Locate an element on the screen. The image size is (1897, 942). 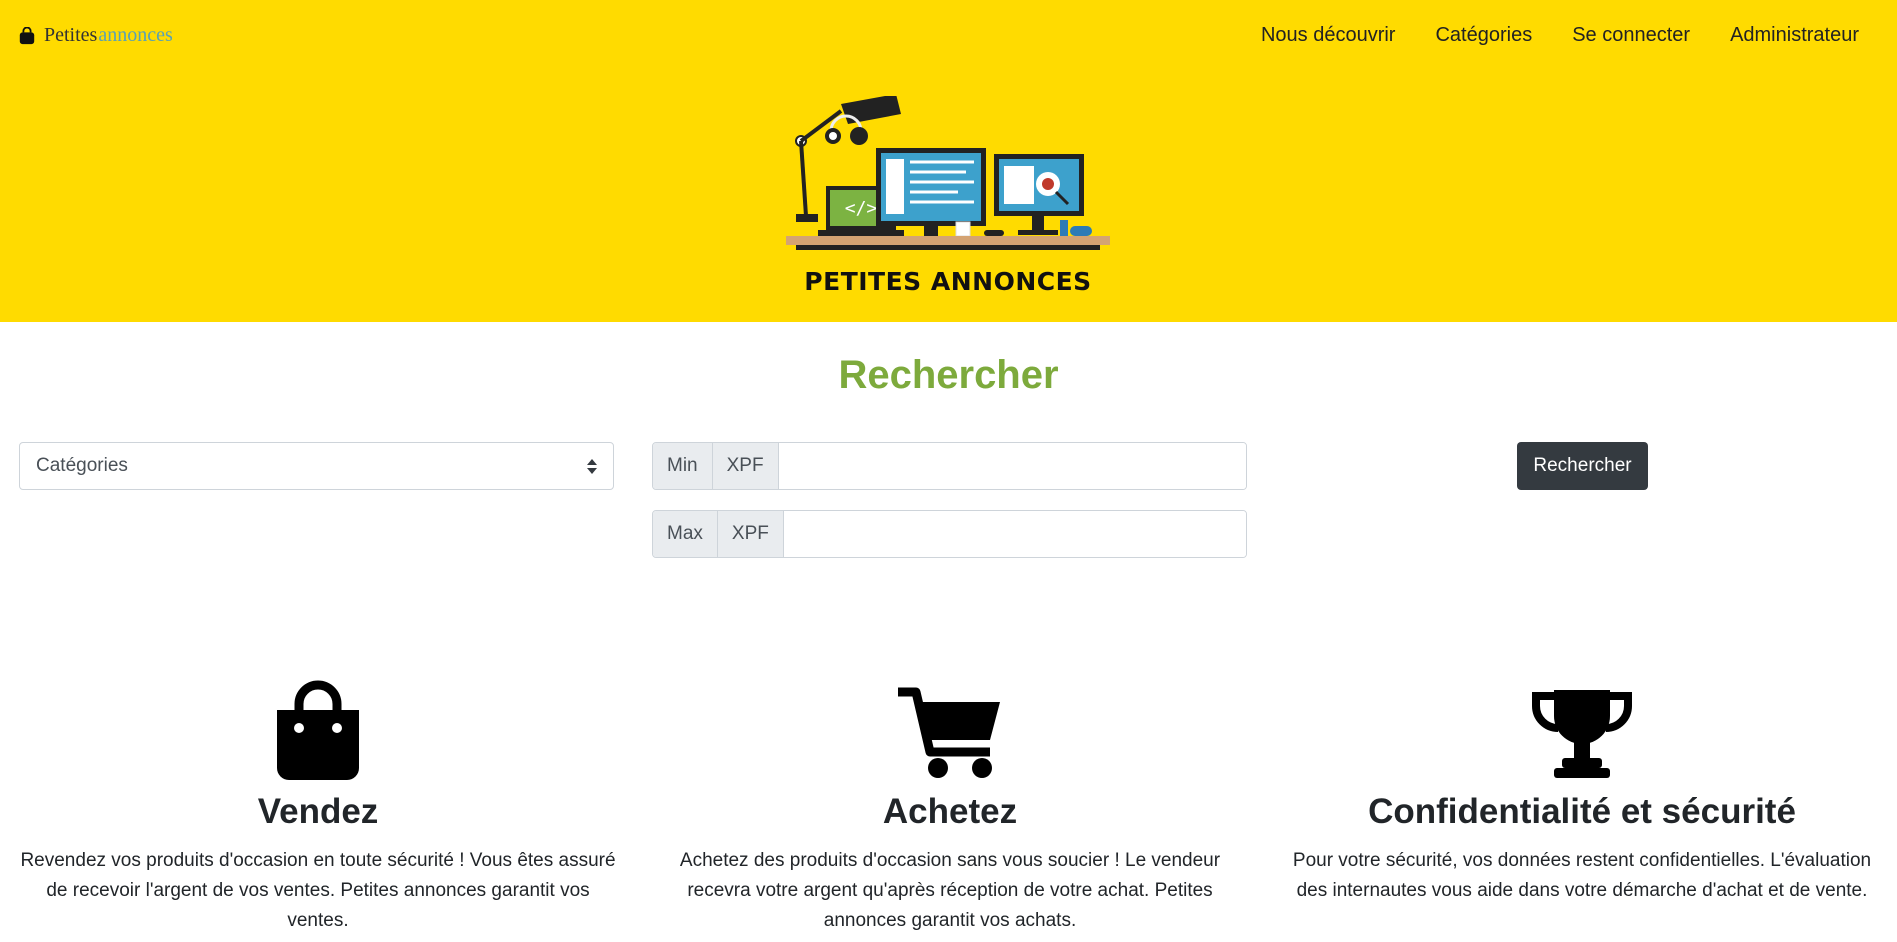
brand-name-part1: Petites is located at coordinates (71, 35).